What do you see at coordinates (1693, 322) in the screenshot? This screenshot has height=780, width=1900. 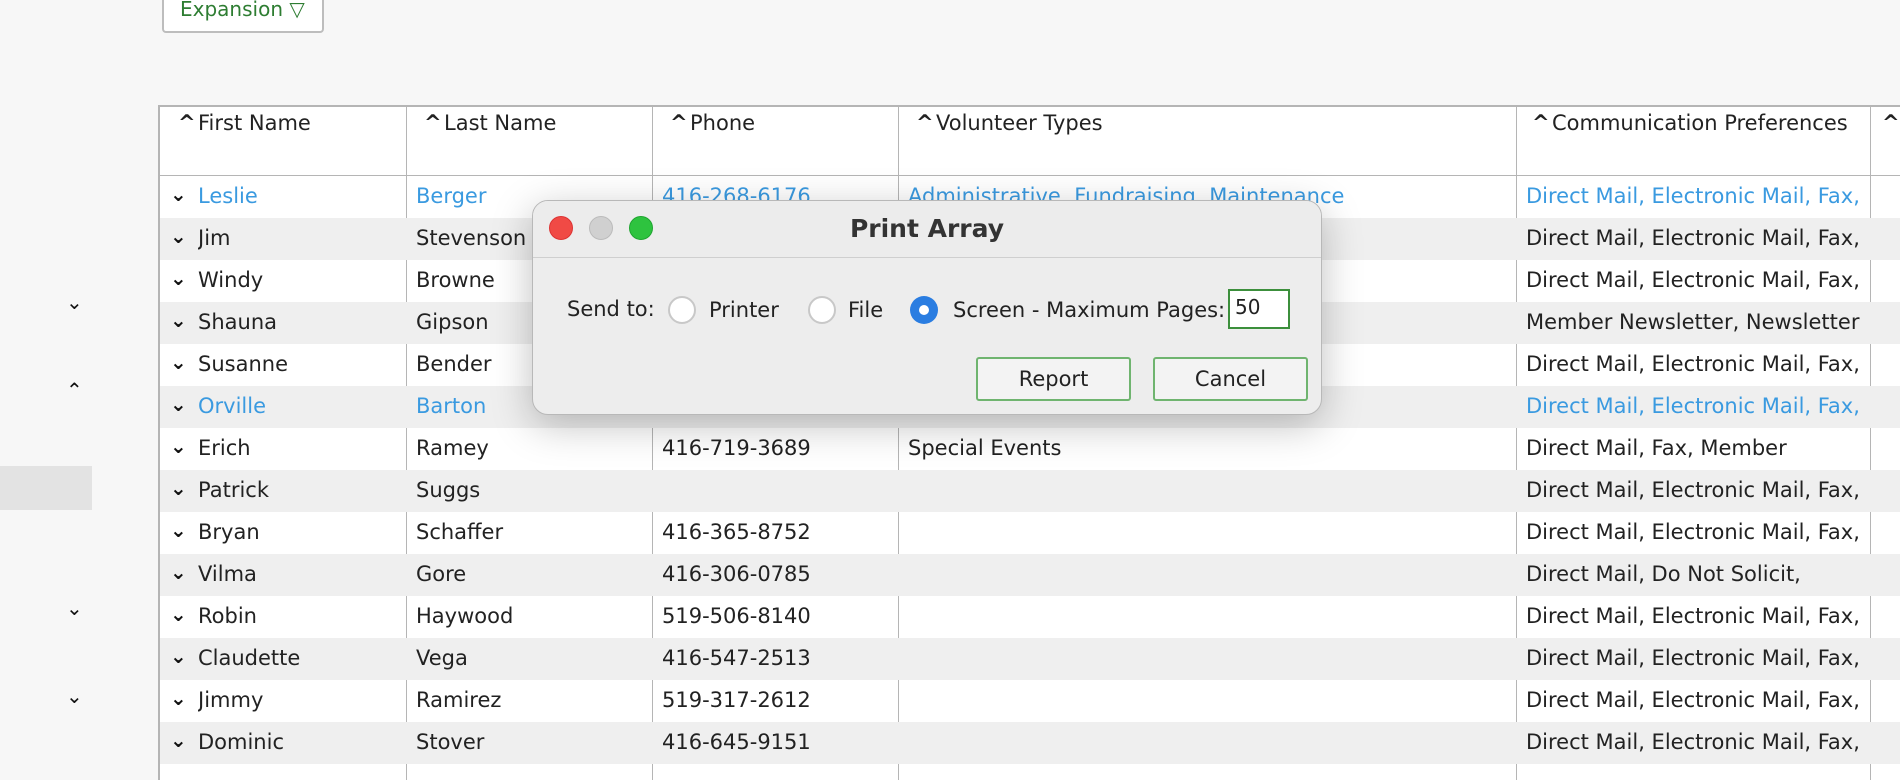 I see `cell-communication-preferences: Member Newsletter, Newsletter` at bounding box center [1693, 322].